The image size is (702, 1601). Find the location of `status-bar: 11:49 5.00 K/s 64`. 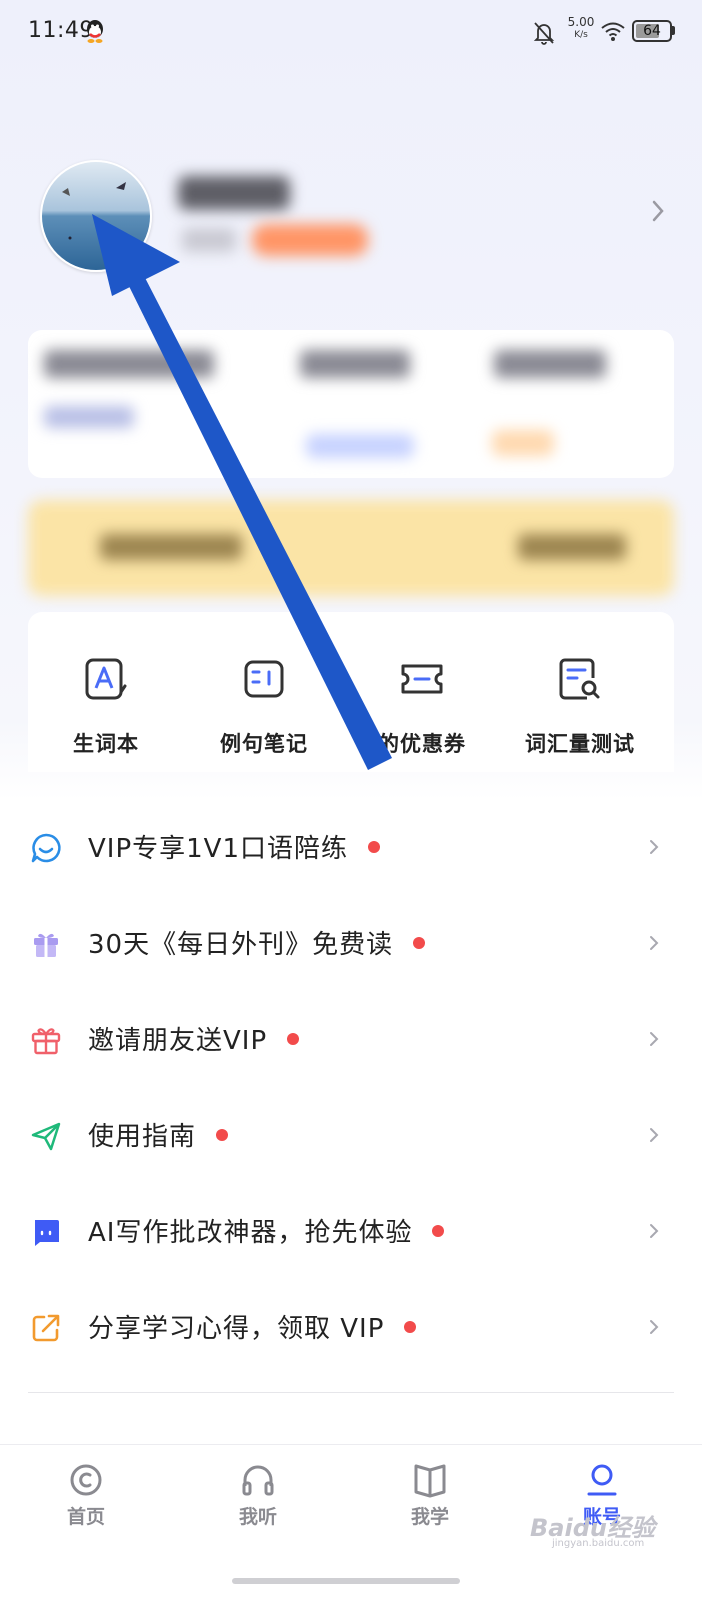

status-bar: 11:49 5.00 K/s 64 is located at coordinates (351, 32).